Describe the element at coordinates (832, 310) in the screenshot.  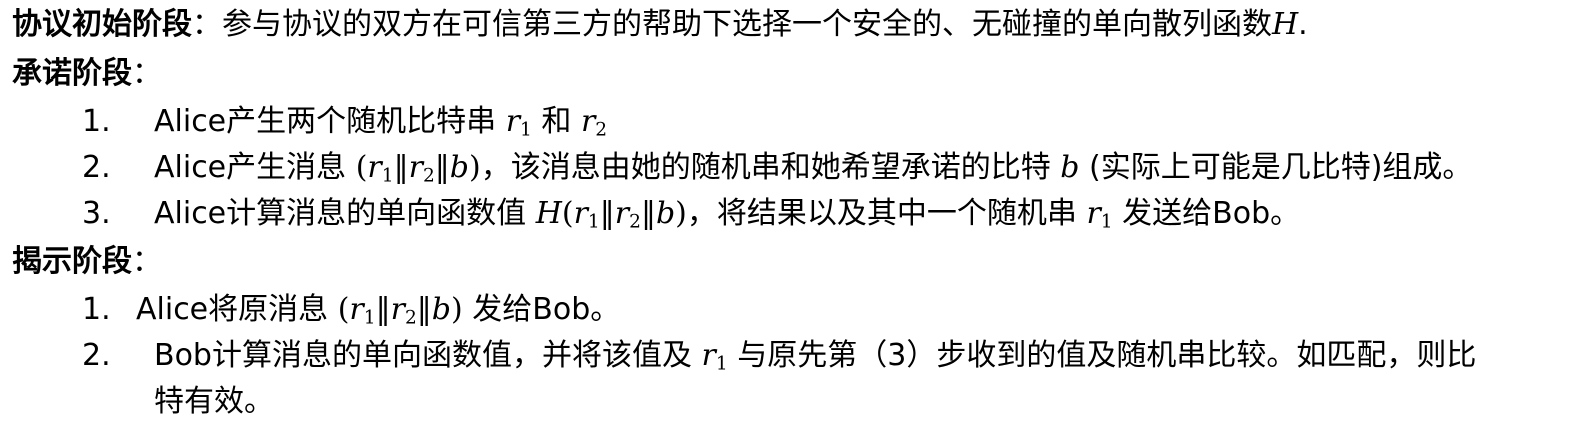
I see `reveal-step-1: 1. Alice将原消息 (r1‖r2‖b) 发给Bob。` at that location.